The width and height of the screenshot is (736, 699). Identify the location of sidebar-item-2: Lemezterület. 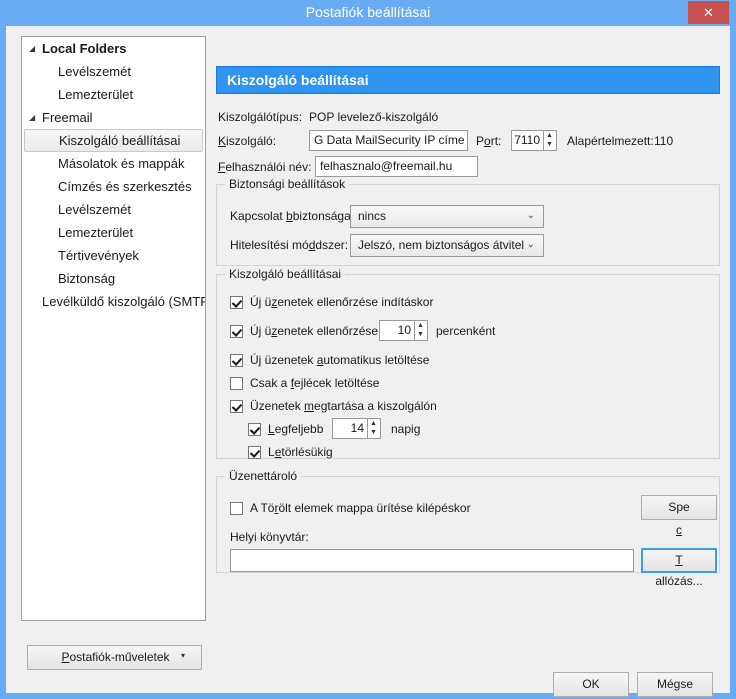
(113, 94).